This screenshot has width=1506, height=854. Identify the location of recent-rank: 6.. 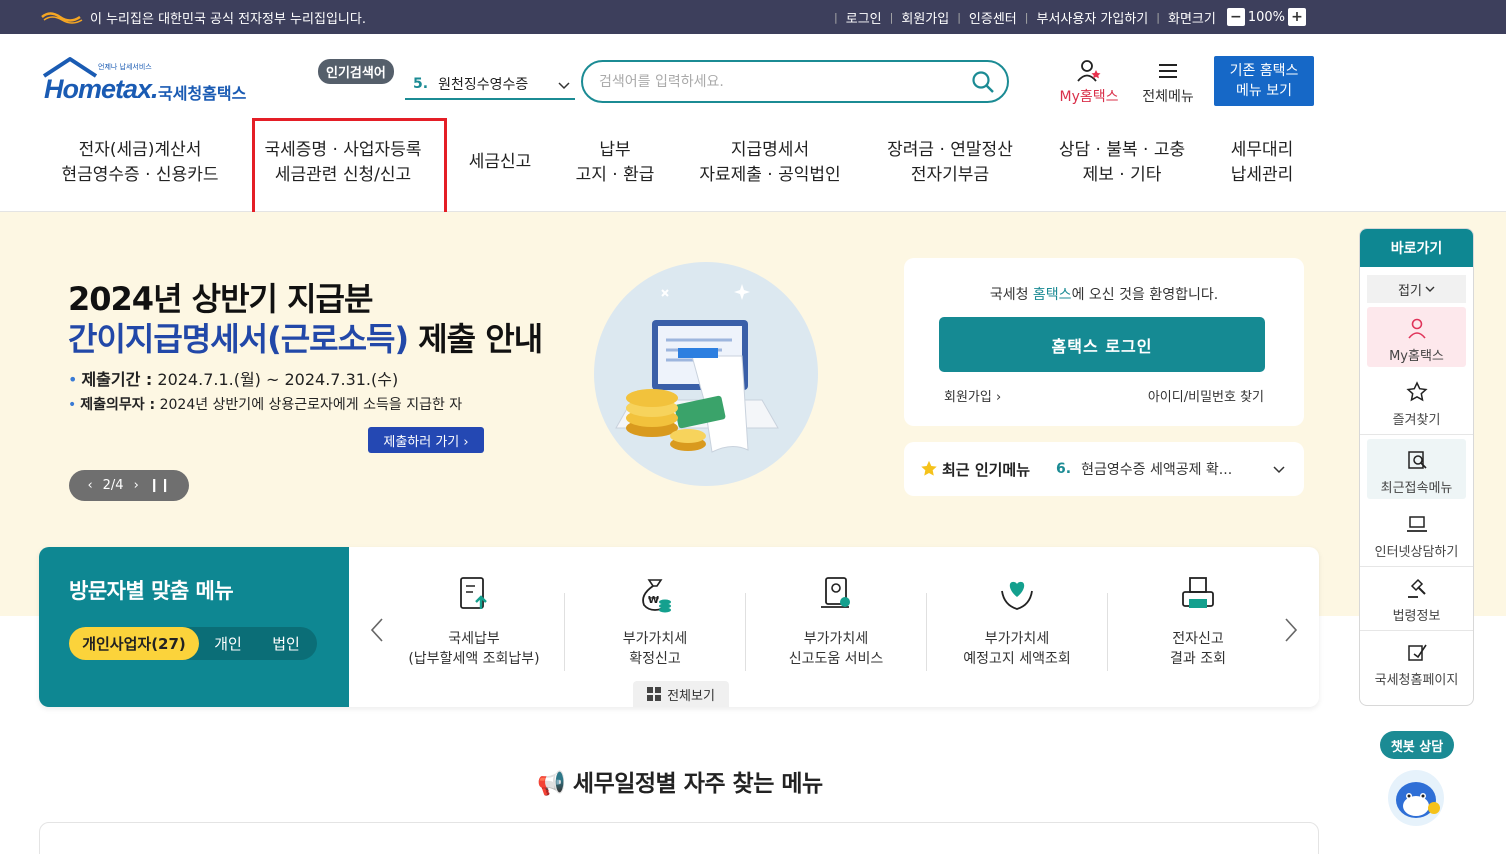
(1064, 469).